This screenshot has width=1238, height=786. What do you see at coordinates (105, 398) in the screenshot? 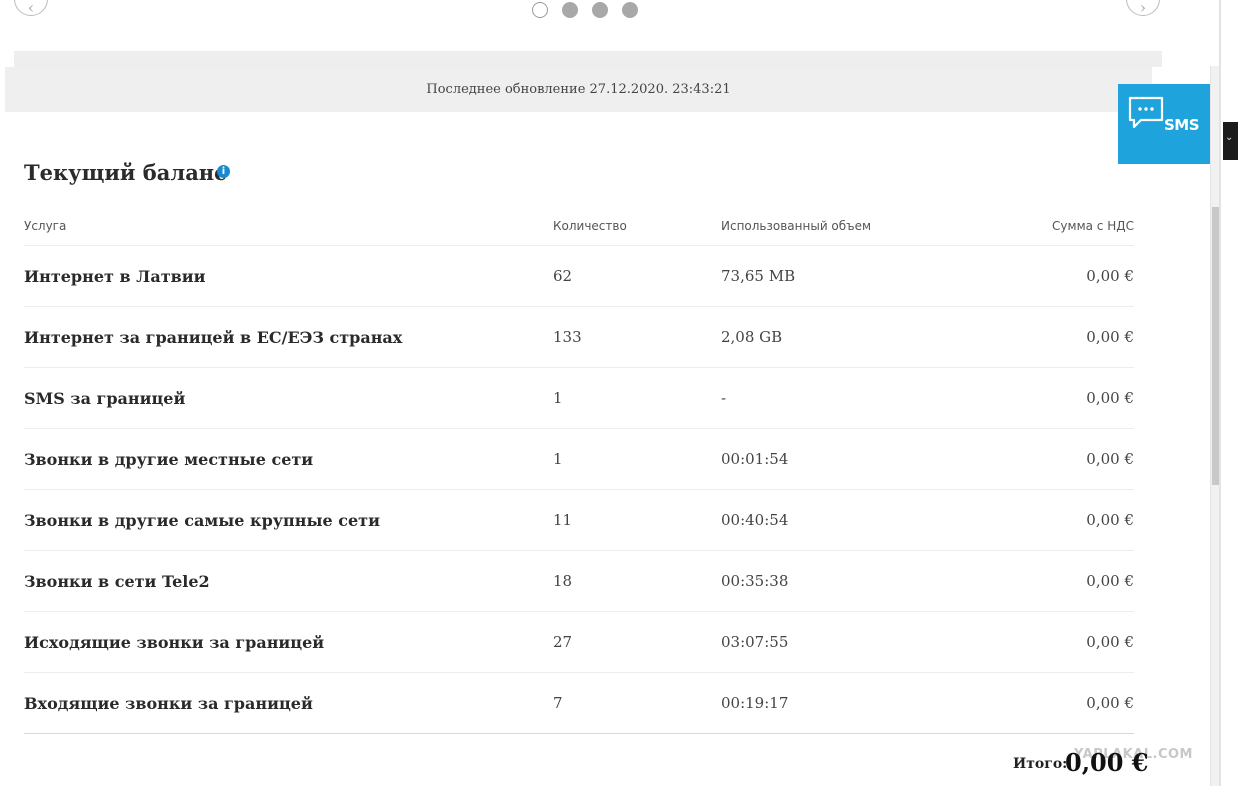
I see `service-cell: SMS за границей` at bounding box center [105, 398].